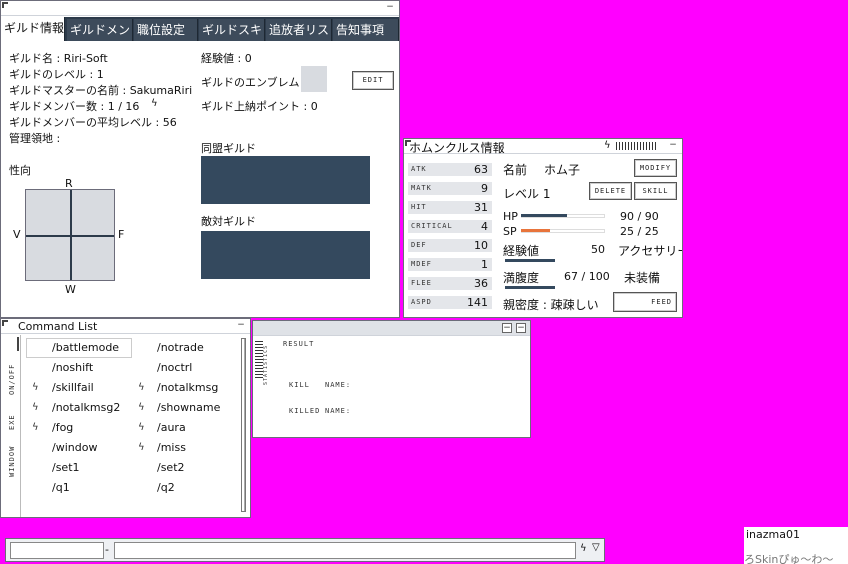 The height and width of the screenshot is (564, 848). What do you see at coordinates (85, 347) in the screenshot?
I see `command-item: /battlemode` at bounding box center [85, 347].